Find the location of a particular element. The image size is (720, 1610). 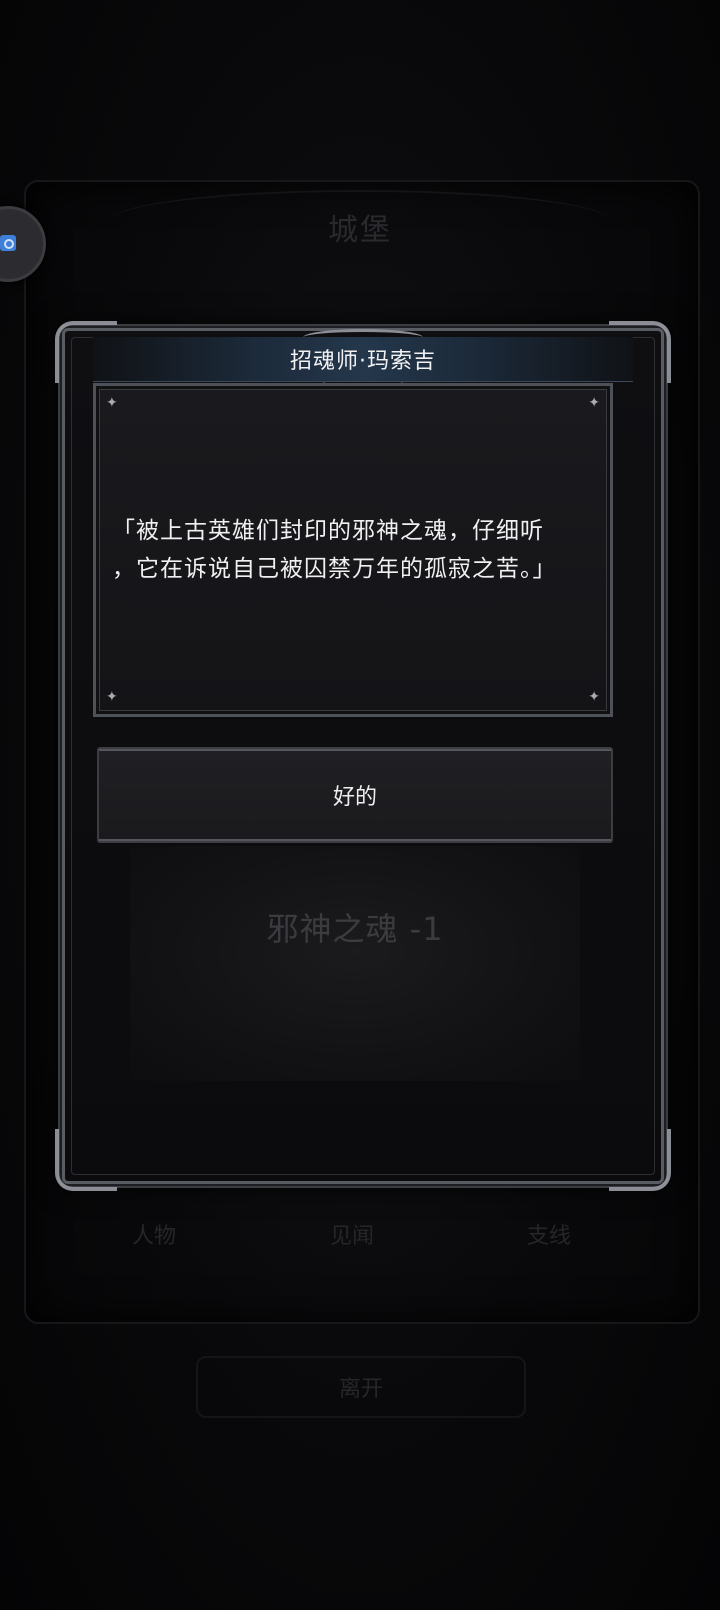

ok-option-label: 好的 is located at coordinates (354, 797).